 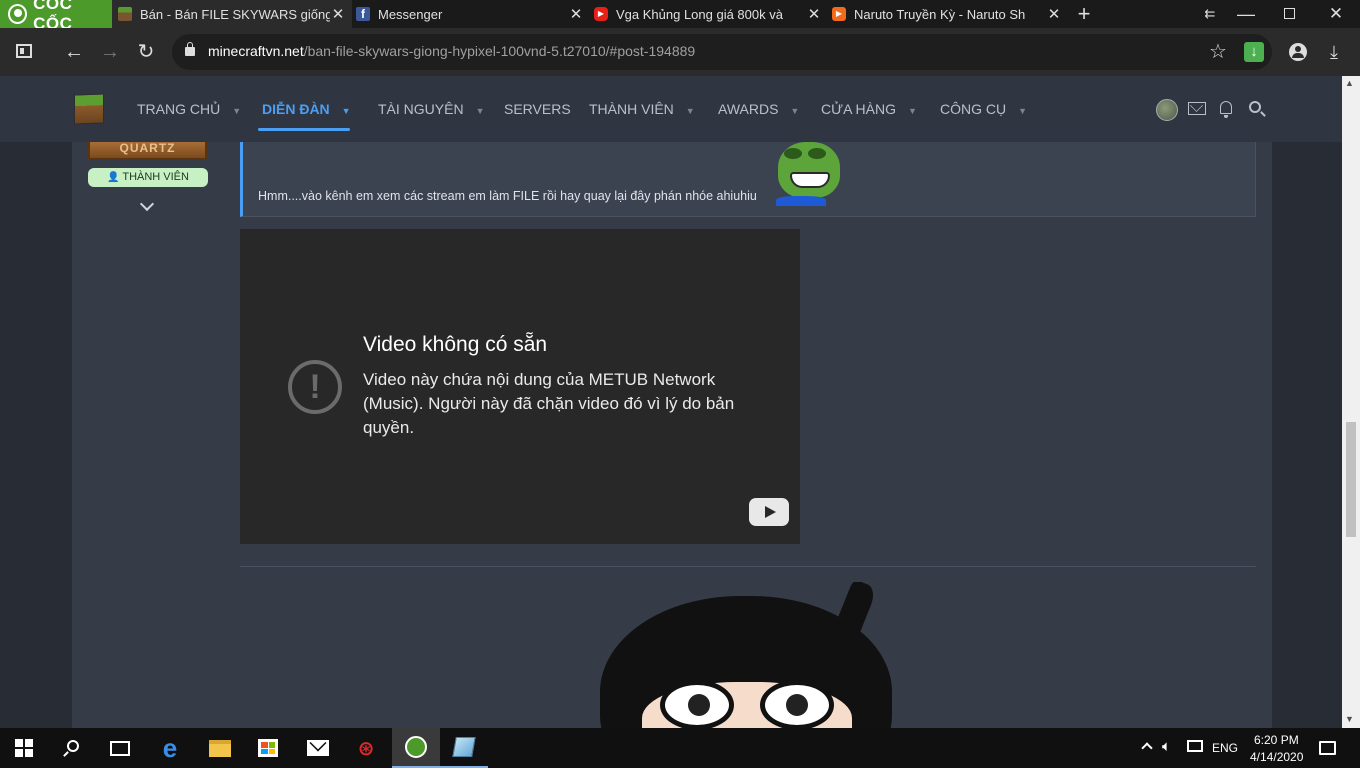 What do you see at coordinates (366, 748) in the screenshot?
I see `garena-icon: ⊛` at bounding box center [366, 748].